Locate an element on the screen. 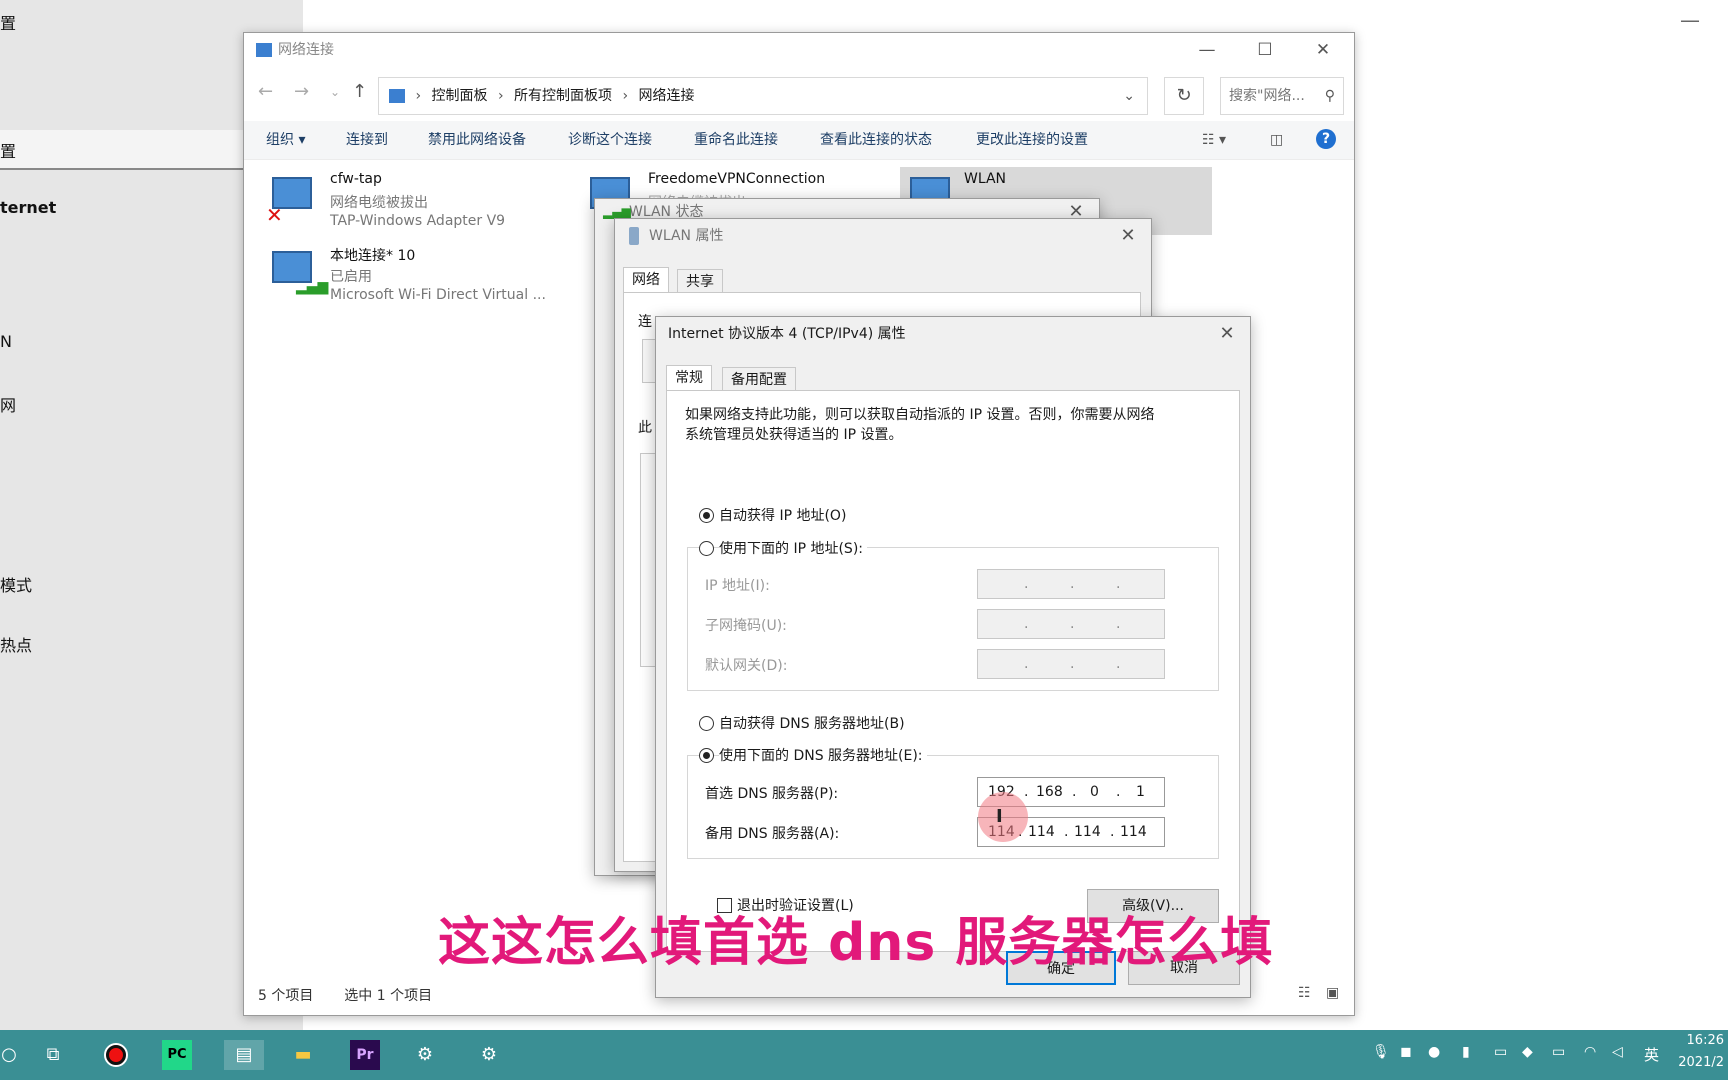  view-status-button: 查看此连接的状态 is located at coordinates (876, 140).